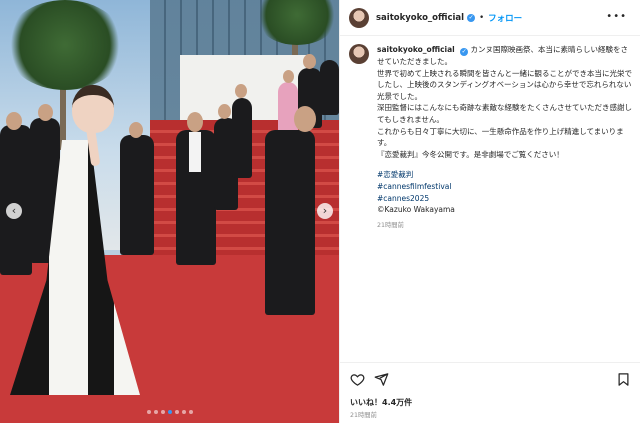  What do you see at coordinates (420, 18) in the screenshot?
I see `username-link: saitokyoko_official` at bounding box center [420, 18].